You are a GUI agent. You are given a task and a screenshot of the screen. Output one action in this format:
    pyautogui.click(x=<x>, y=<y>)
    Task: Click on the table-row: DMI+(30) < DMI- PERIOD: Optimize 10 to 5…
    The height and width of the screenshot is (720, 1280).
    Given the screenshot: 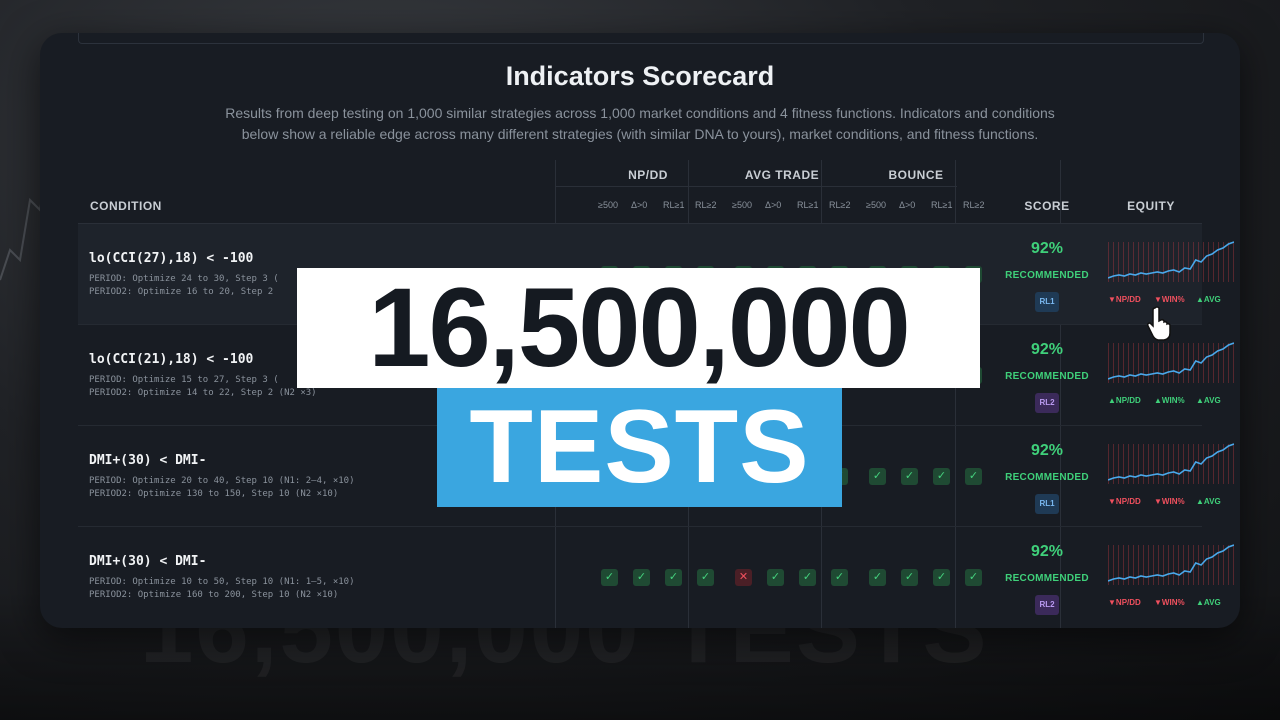 What is the action you would take?
    pyautogui.click(x=656, y=577)
    